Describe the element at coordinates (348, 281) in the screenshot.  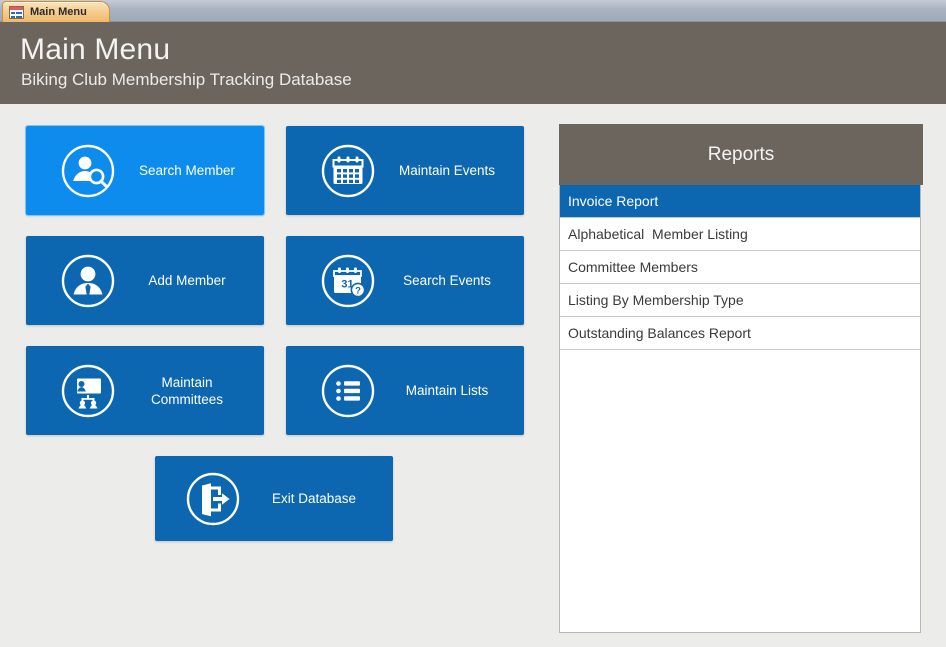
I see `calendar-search-icon: 31 ?` at that location.